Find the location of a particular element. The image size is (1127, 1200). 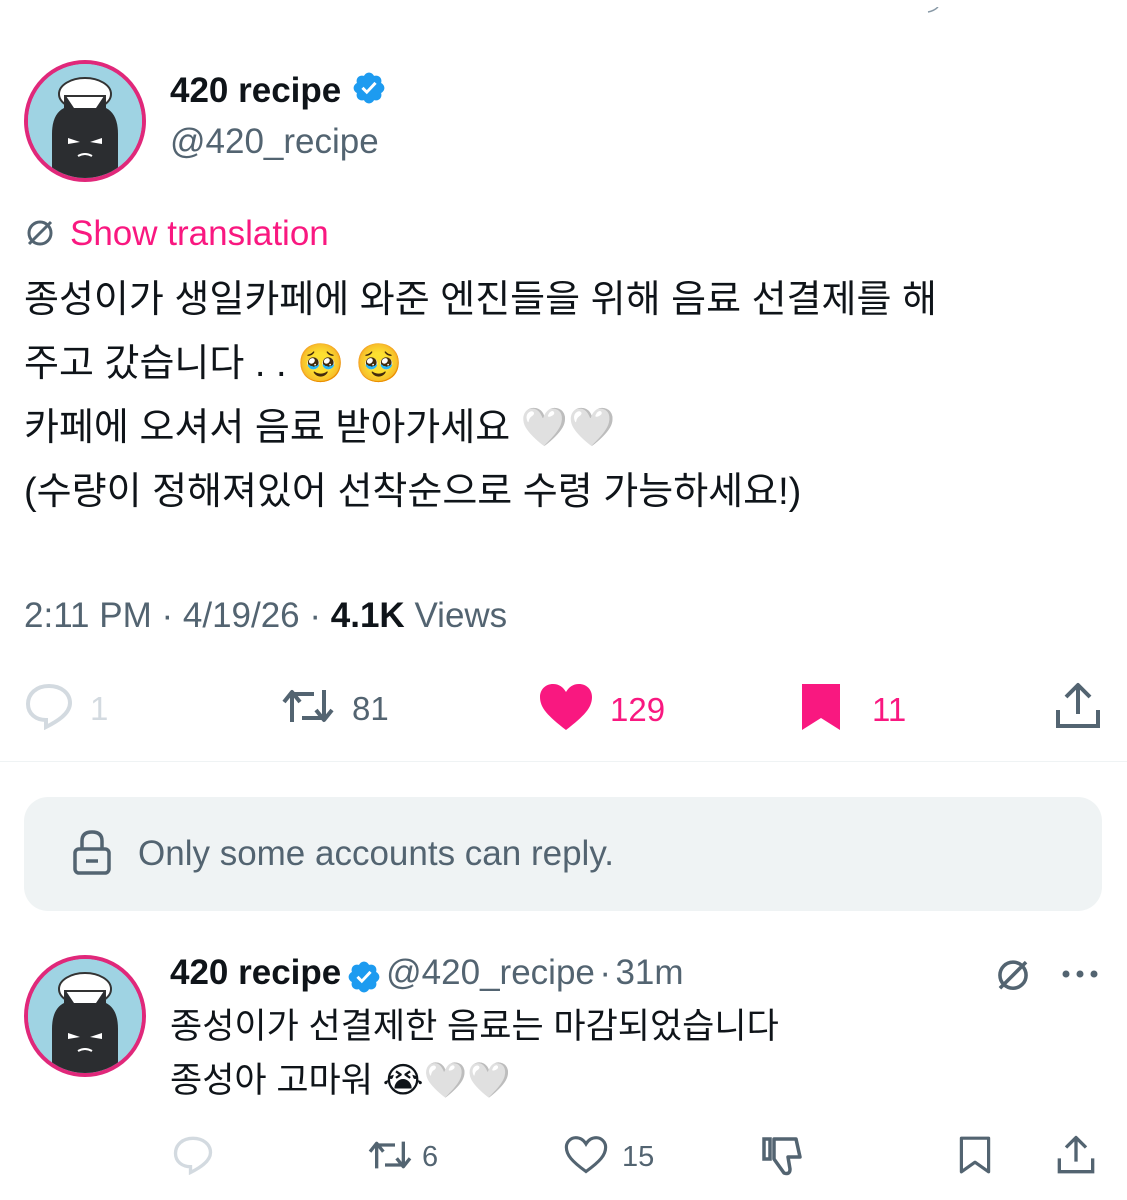

reply-author-name: 420 recipe is located at coordinates (255, 972).